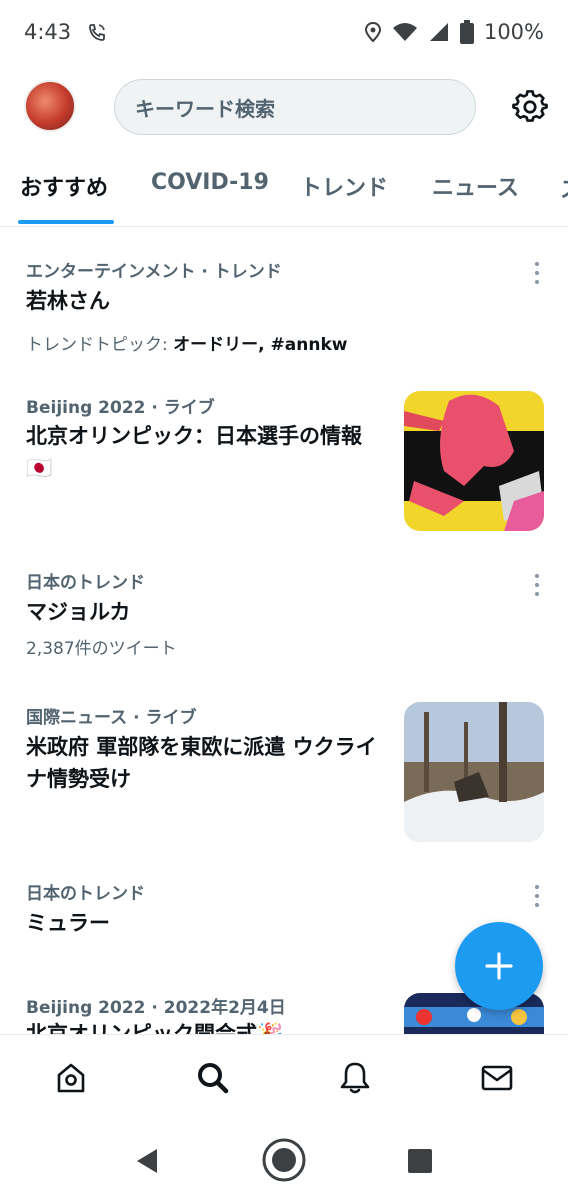 The image size is (568, 1199). I want to click on wifi-icon, so click(404, 32).